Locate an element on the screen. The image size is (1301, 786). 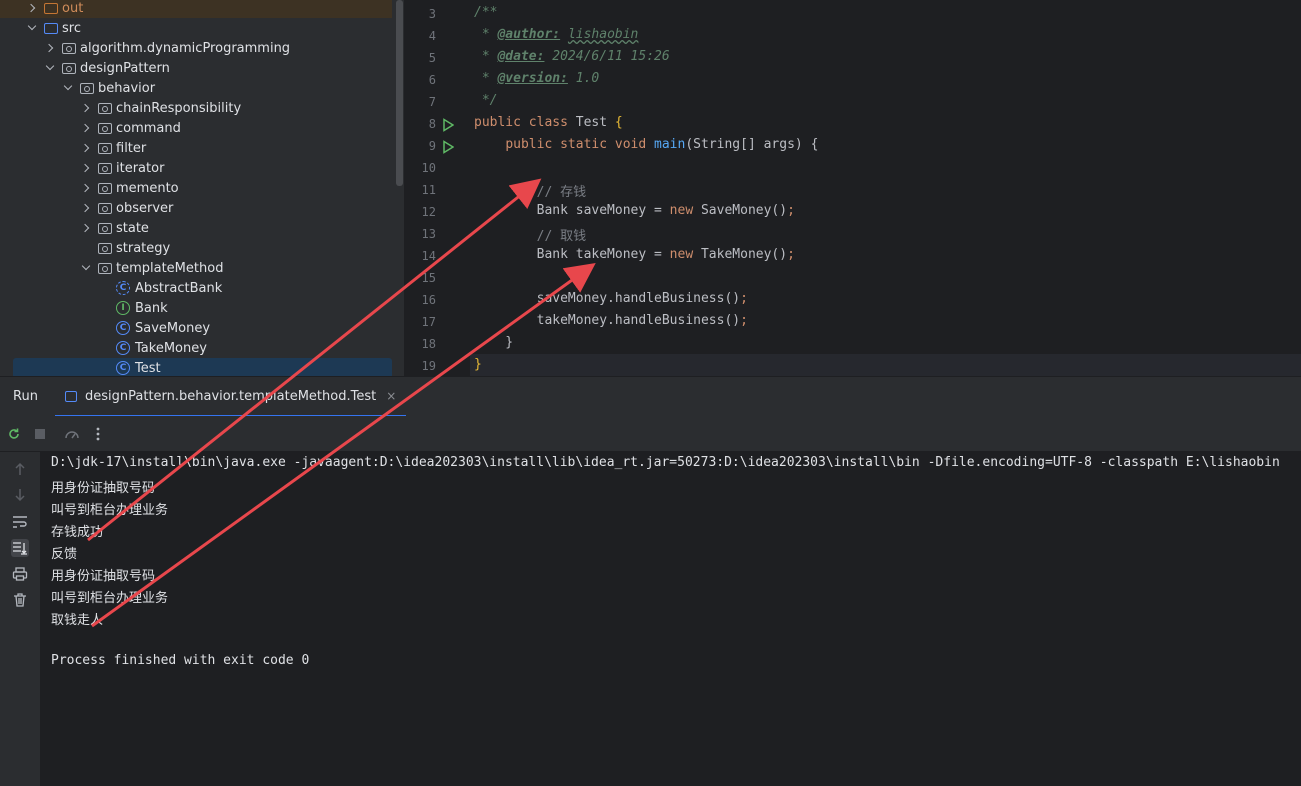
tree-item-designpattern: designPattern is located at coordinates (196, 68).